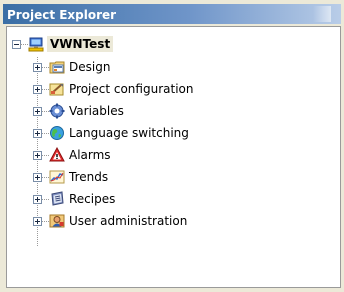 This screenshot has width=344, height=292. I want to click on project-computer-icon, so click(36, 44).